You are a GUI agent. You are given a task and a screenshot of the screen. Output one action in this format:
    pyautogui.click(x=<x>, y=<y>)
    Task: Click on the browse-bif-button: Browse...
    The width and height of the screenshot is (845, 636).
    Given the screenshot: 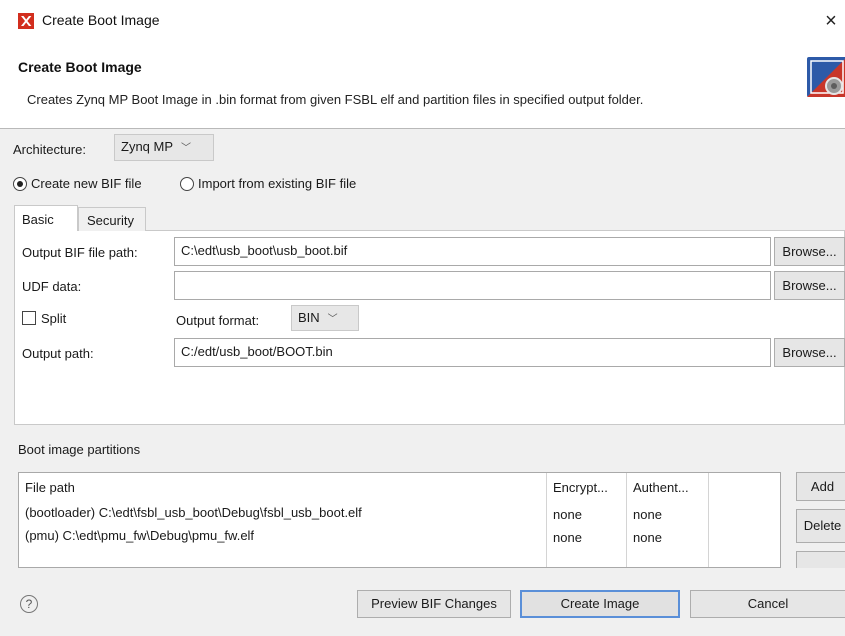 What is the action you would take?
    pyautogui.click(x=809, y=251)
    